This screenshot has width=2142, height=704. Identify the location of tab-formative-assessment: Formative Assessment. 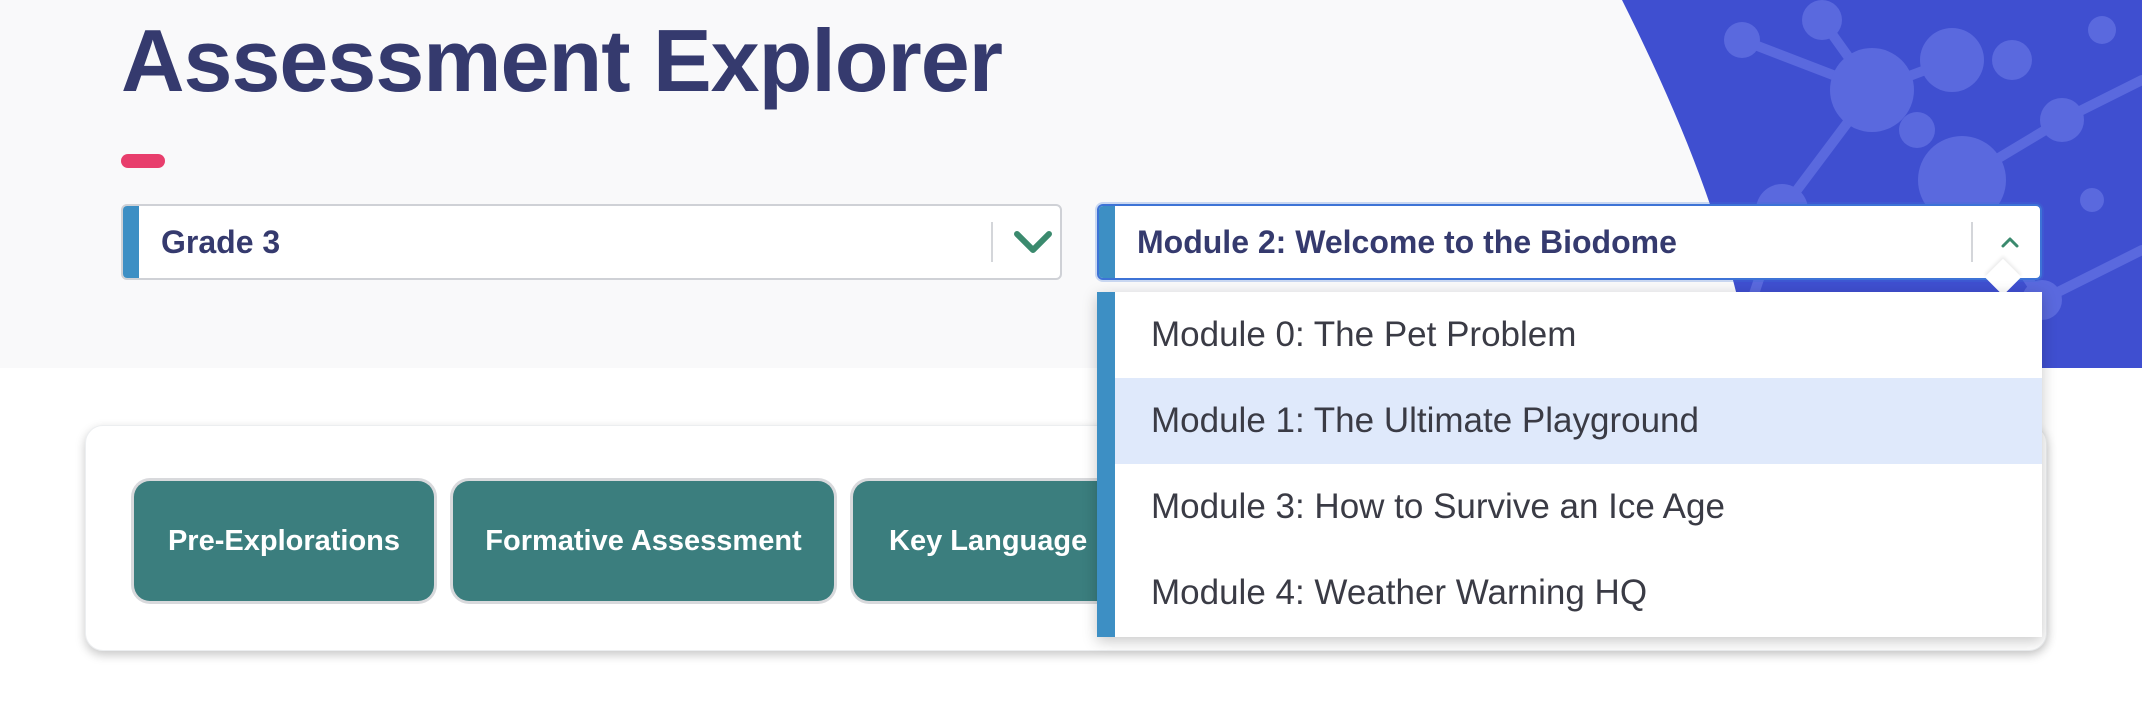
(643, 541).